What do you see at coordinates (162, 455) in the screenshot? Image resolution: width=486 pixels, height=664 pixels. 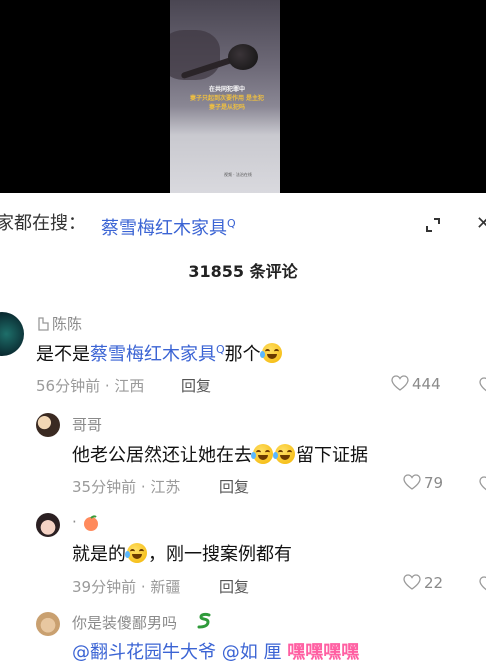 I see `comment-text-part: 他老公居然还让她在去` at bounding box center [162, 455].